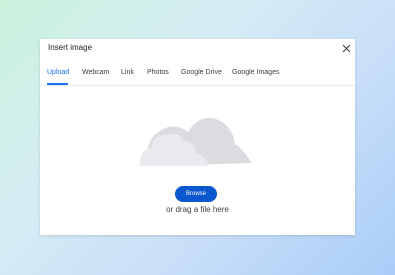 This screenshot has height=275, width=395. Describe the element at coordinates (57, 84) in the screenshot. I see `active-tab-indicator` at that location.